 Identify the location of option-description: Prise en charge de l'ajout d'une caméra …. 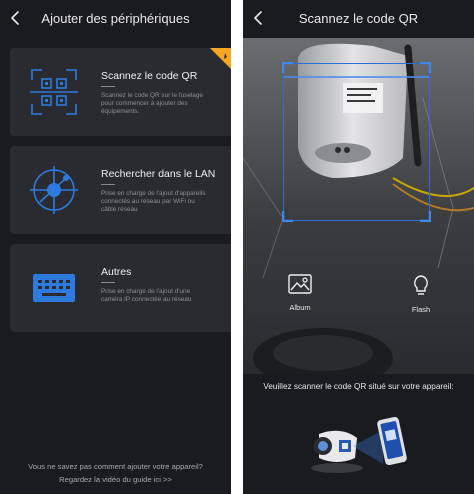
(146, 296).